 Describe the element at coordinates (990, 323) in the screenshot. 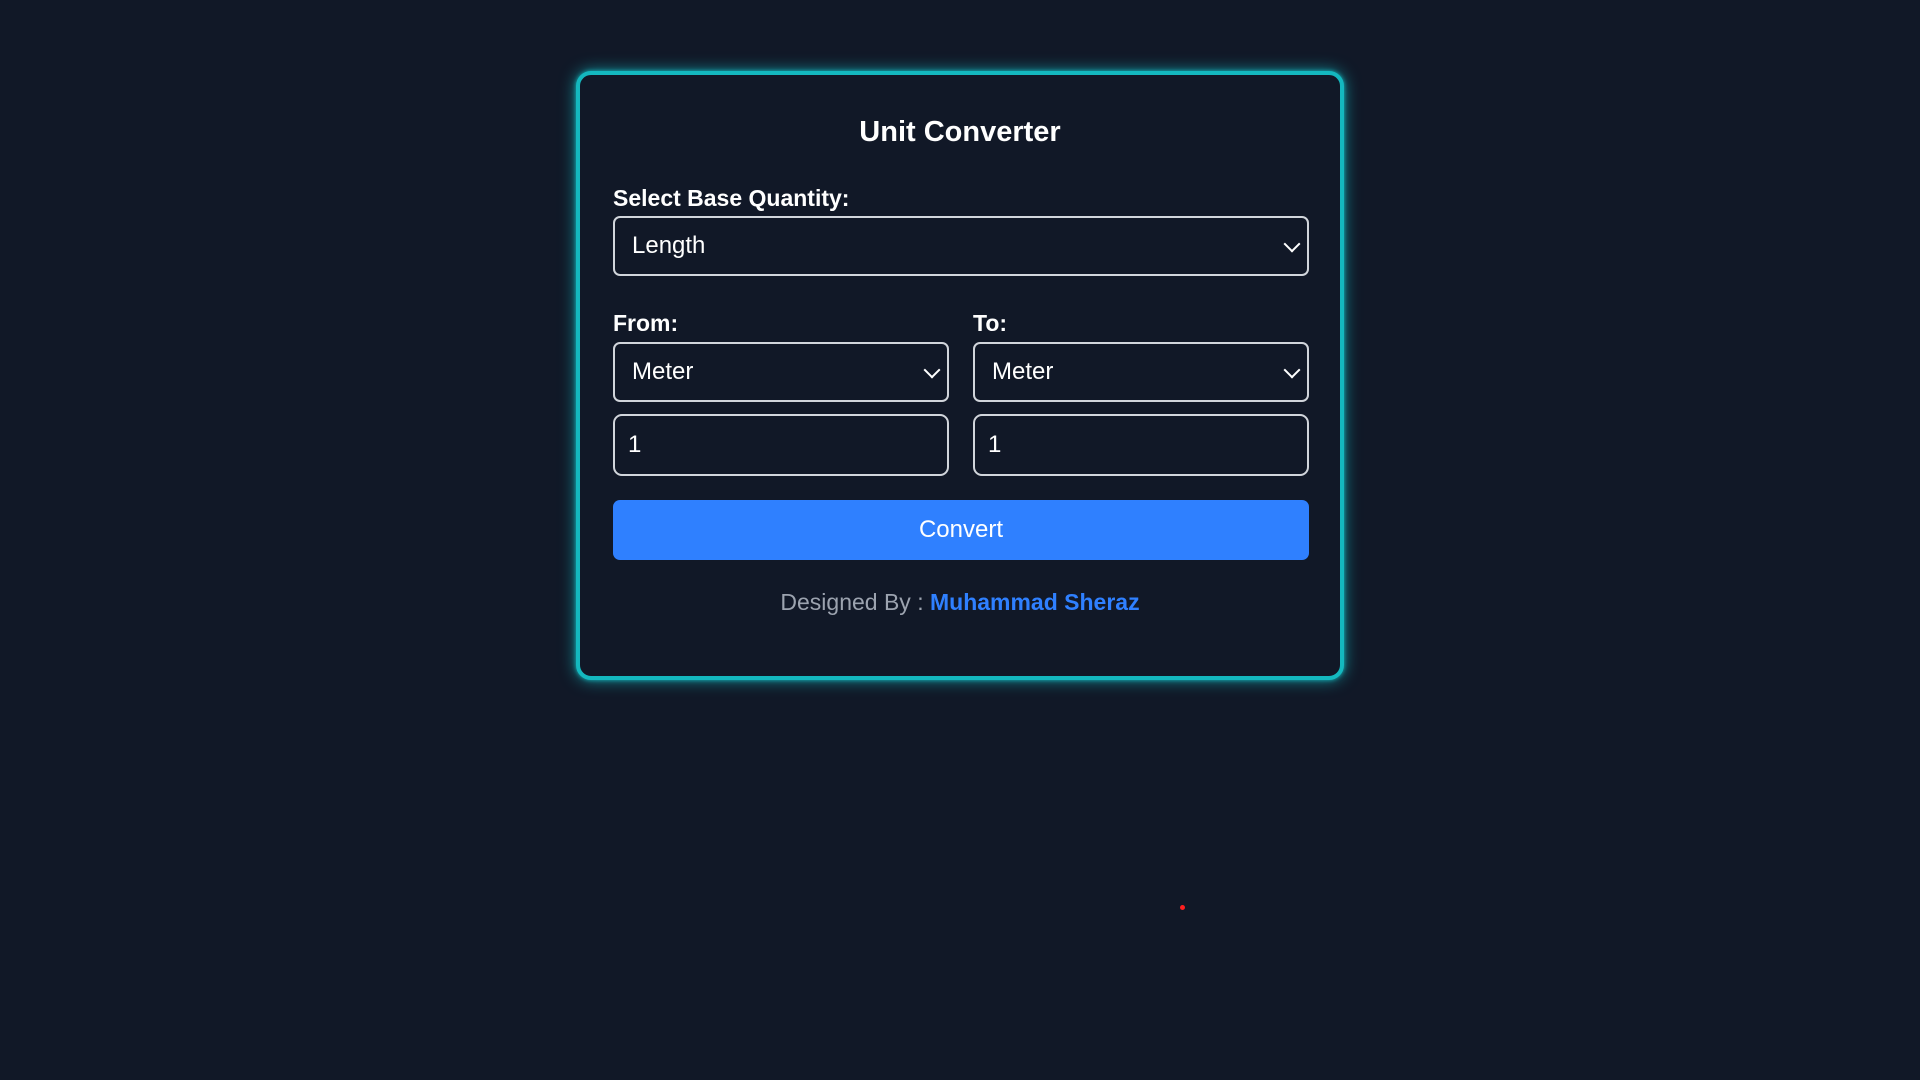

I see `to-label: To:` at that location.